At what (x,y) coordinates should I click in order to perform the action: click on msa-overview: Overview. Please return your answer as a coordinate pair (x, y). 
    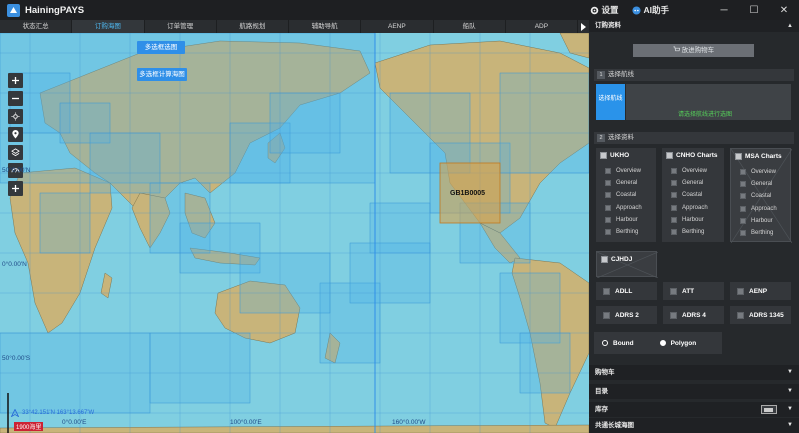
    Looking at the image, I should click on (758, 172).